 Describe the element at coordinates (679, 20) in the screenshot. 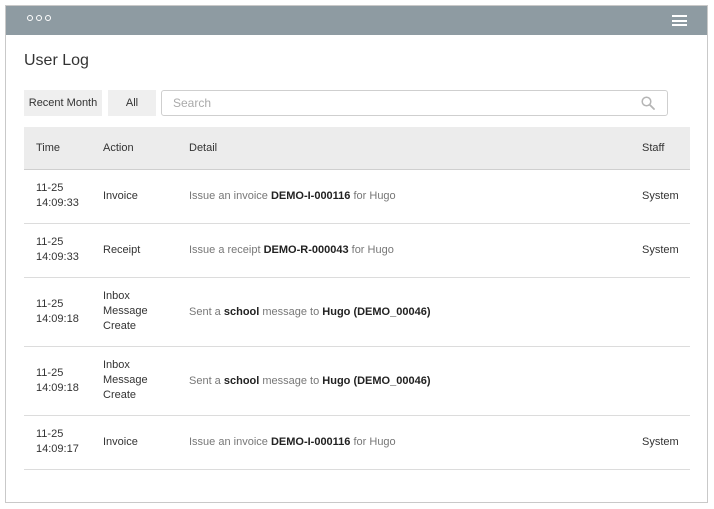

I see `menu-icon` at that location.